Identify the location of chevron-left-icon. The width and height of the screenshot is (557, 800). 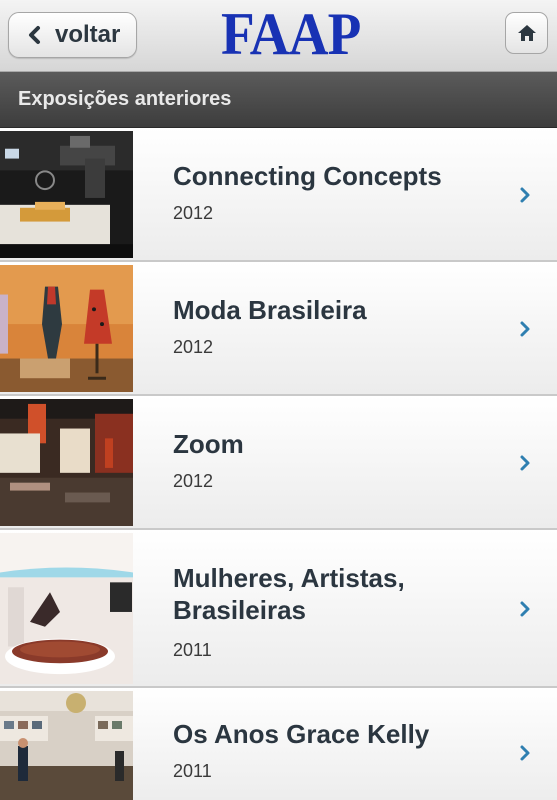
(34, 35).